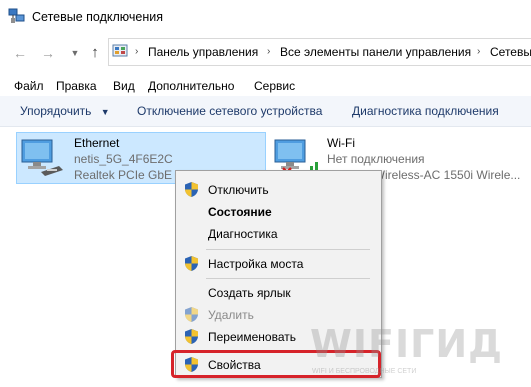 This screenshot has width=531, height=387. I want to click on breadcrumb-all-items: Все элементы панели управления, so click(375, 52).